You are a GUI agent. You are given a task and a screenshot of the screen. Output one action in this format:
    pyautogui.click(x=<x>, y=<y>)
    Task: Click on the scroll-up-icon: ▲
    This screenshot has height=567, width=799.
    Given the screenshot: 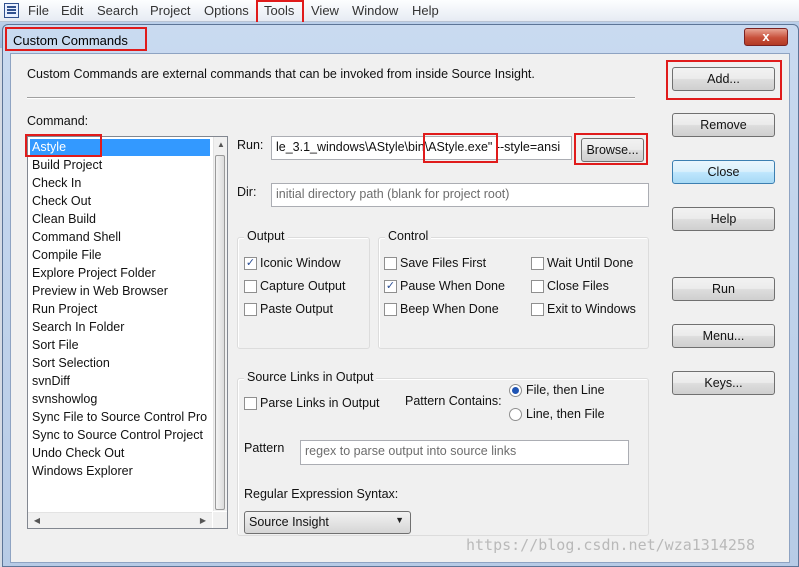 What is the action you would take?
    pyautogui.click(x=221, y=145)
    